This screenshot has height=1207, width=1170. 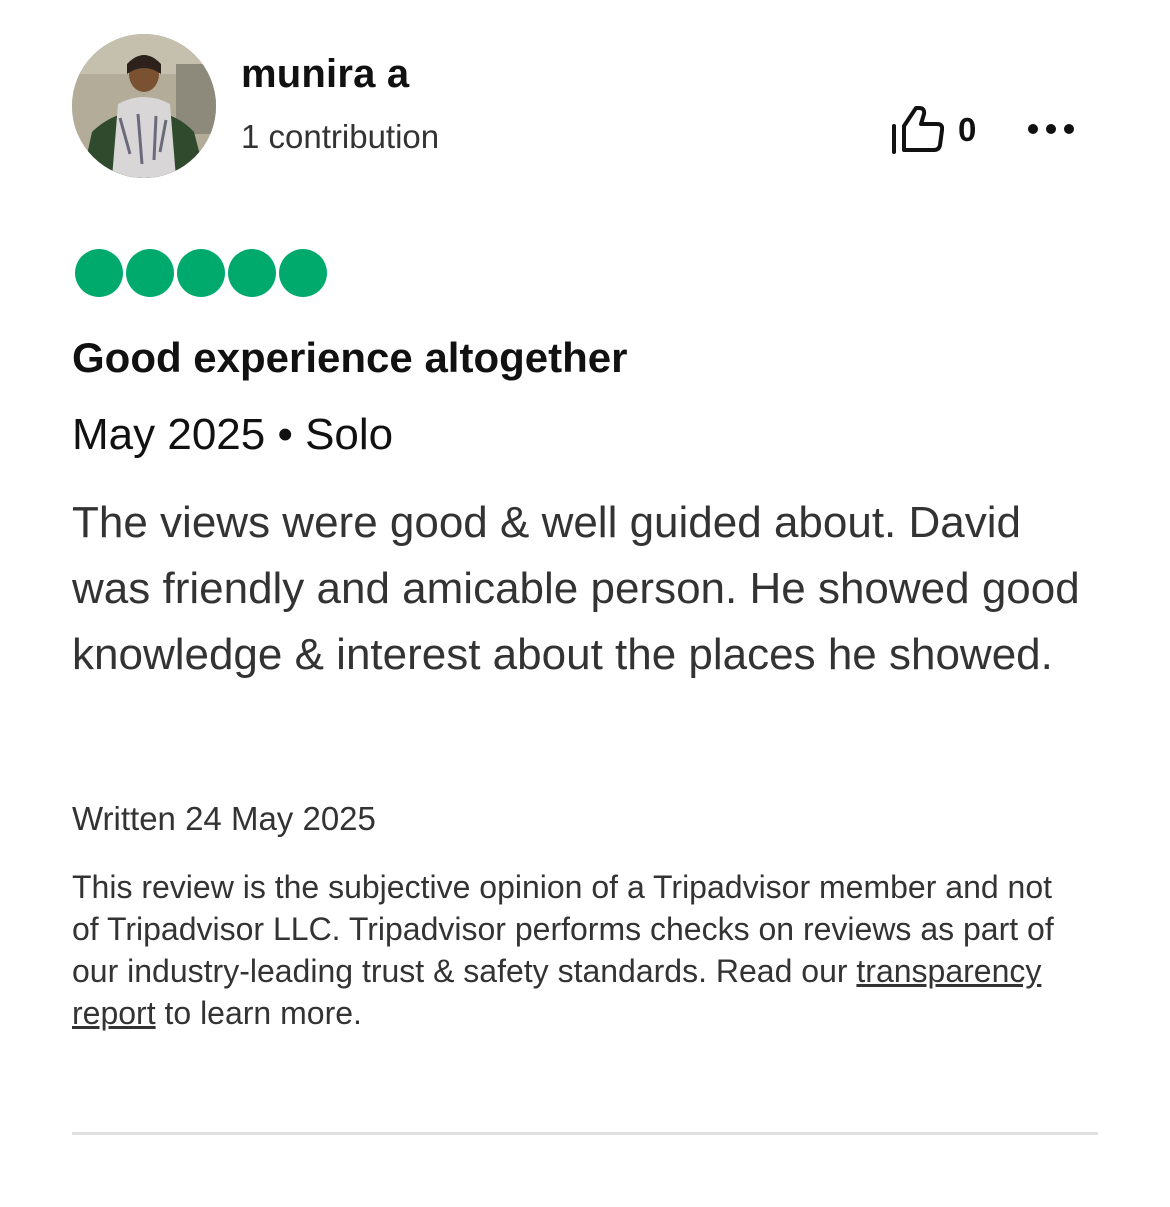 I want to click on contribution-count: 1 contribution, so click(x=340, y=136).